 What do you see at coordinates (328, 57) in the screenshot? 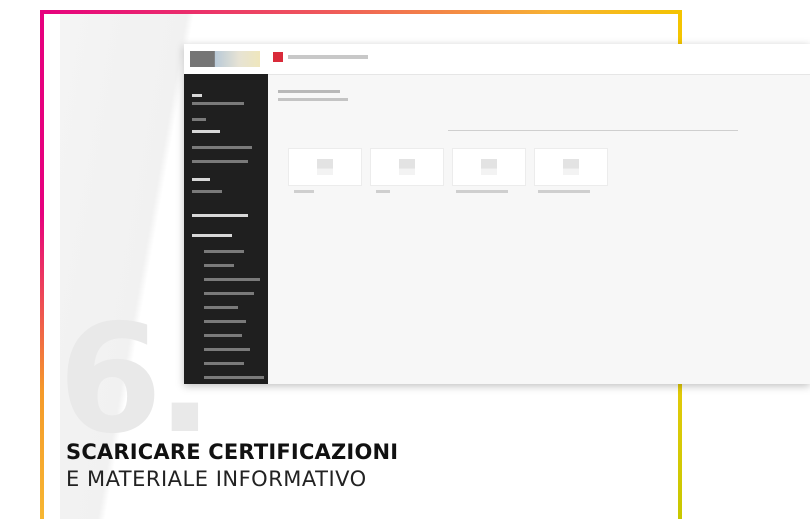
I see `topbar-text-blur` at bounding box center [328, 57].